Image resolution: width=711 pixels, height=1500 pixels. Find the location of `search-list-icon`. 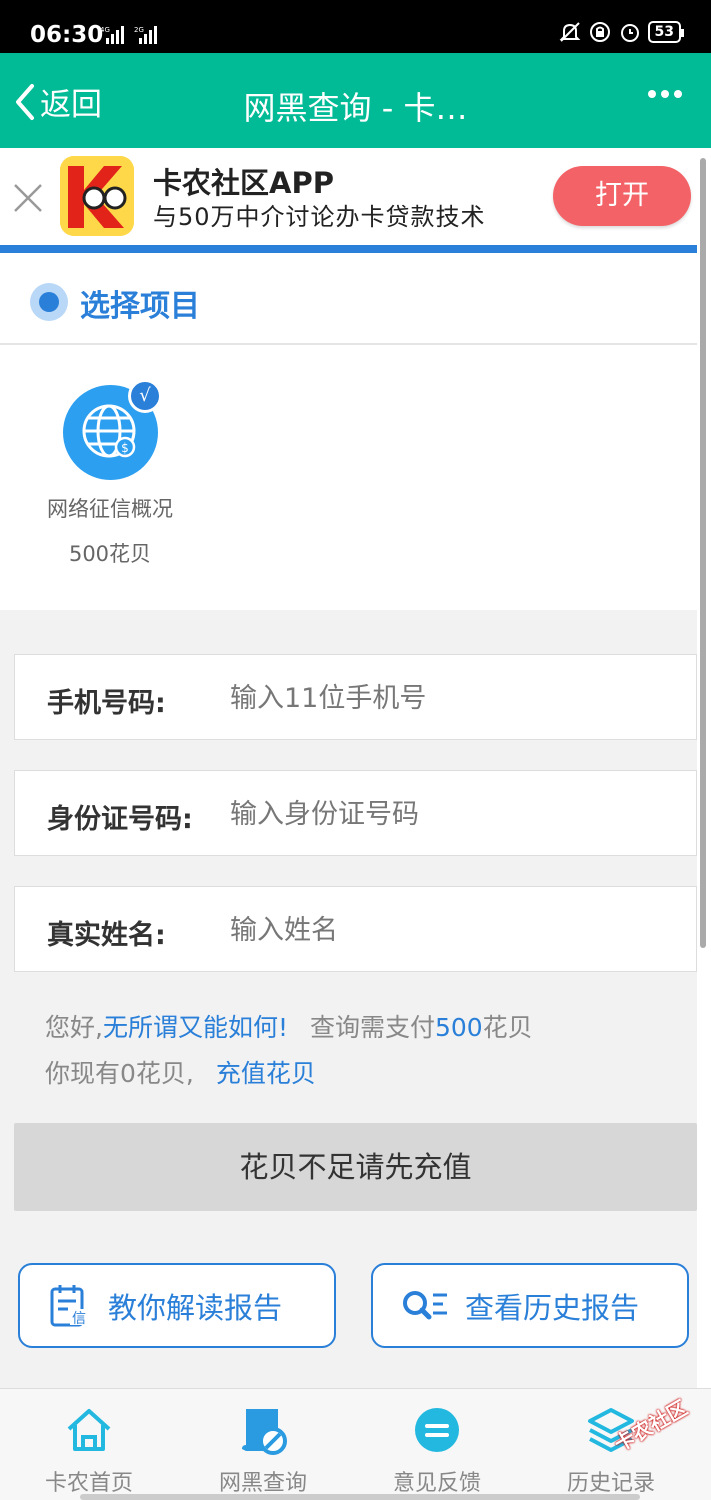

search-list-icon is located at coordinates (425, 1304).